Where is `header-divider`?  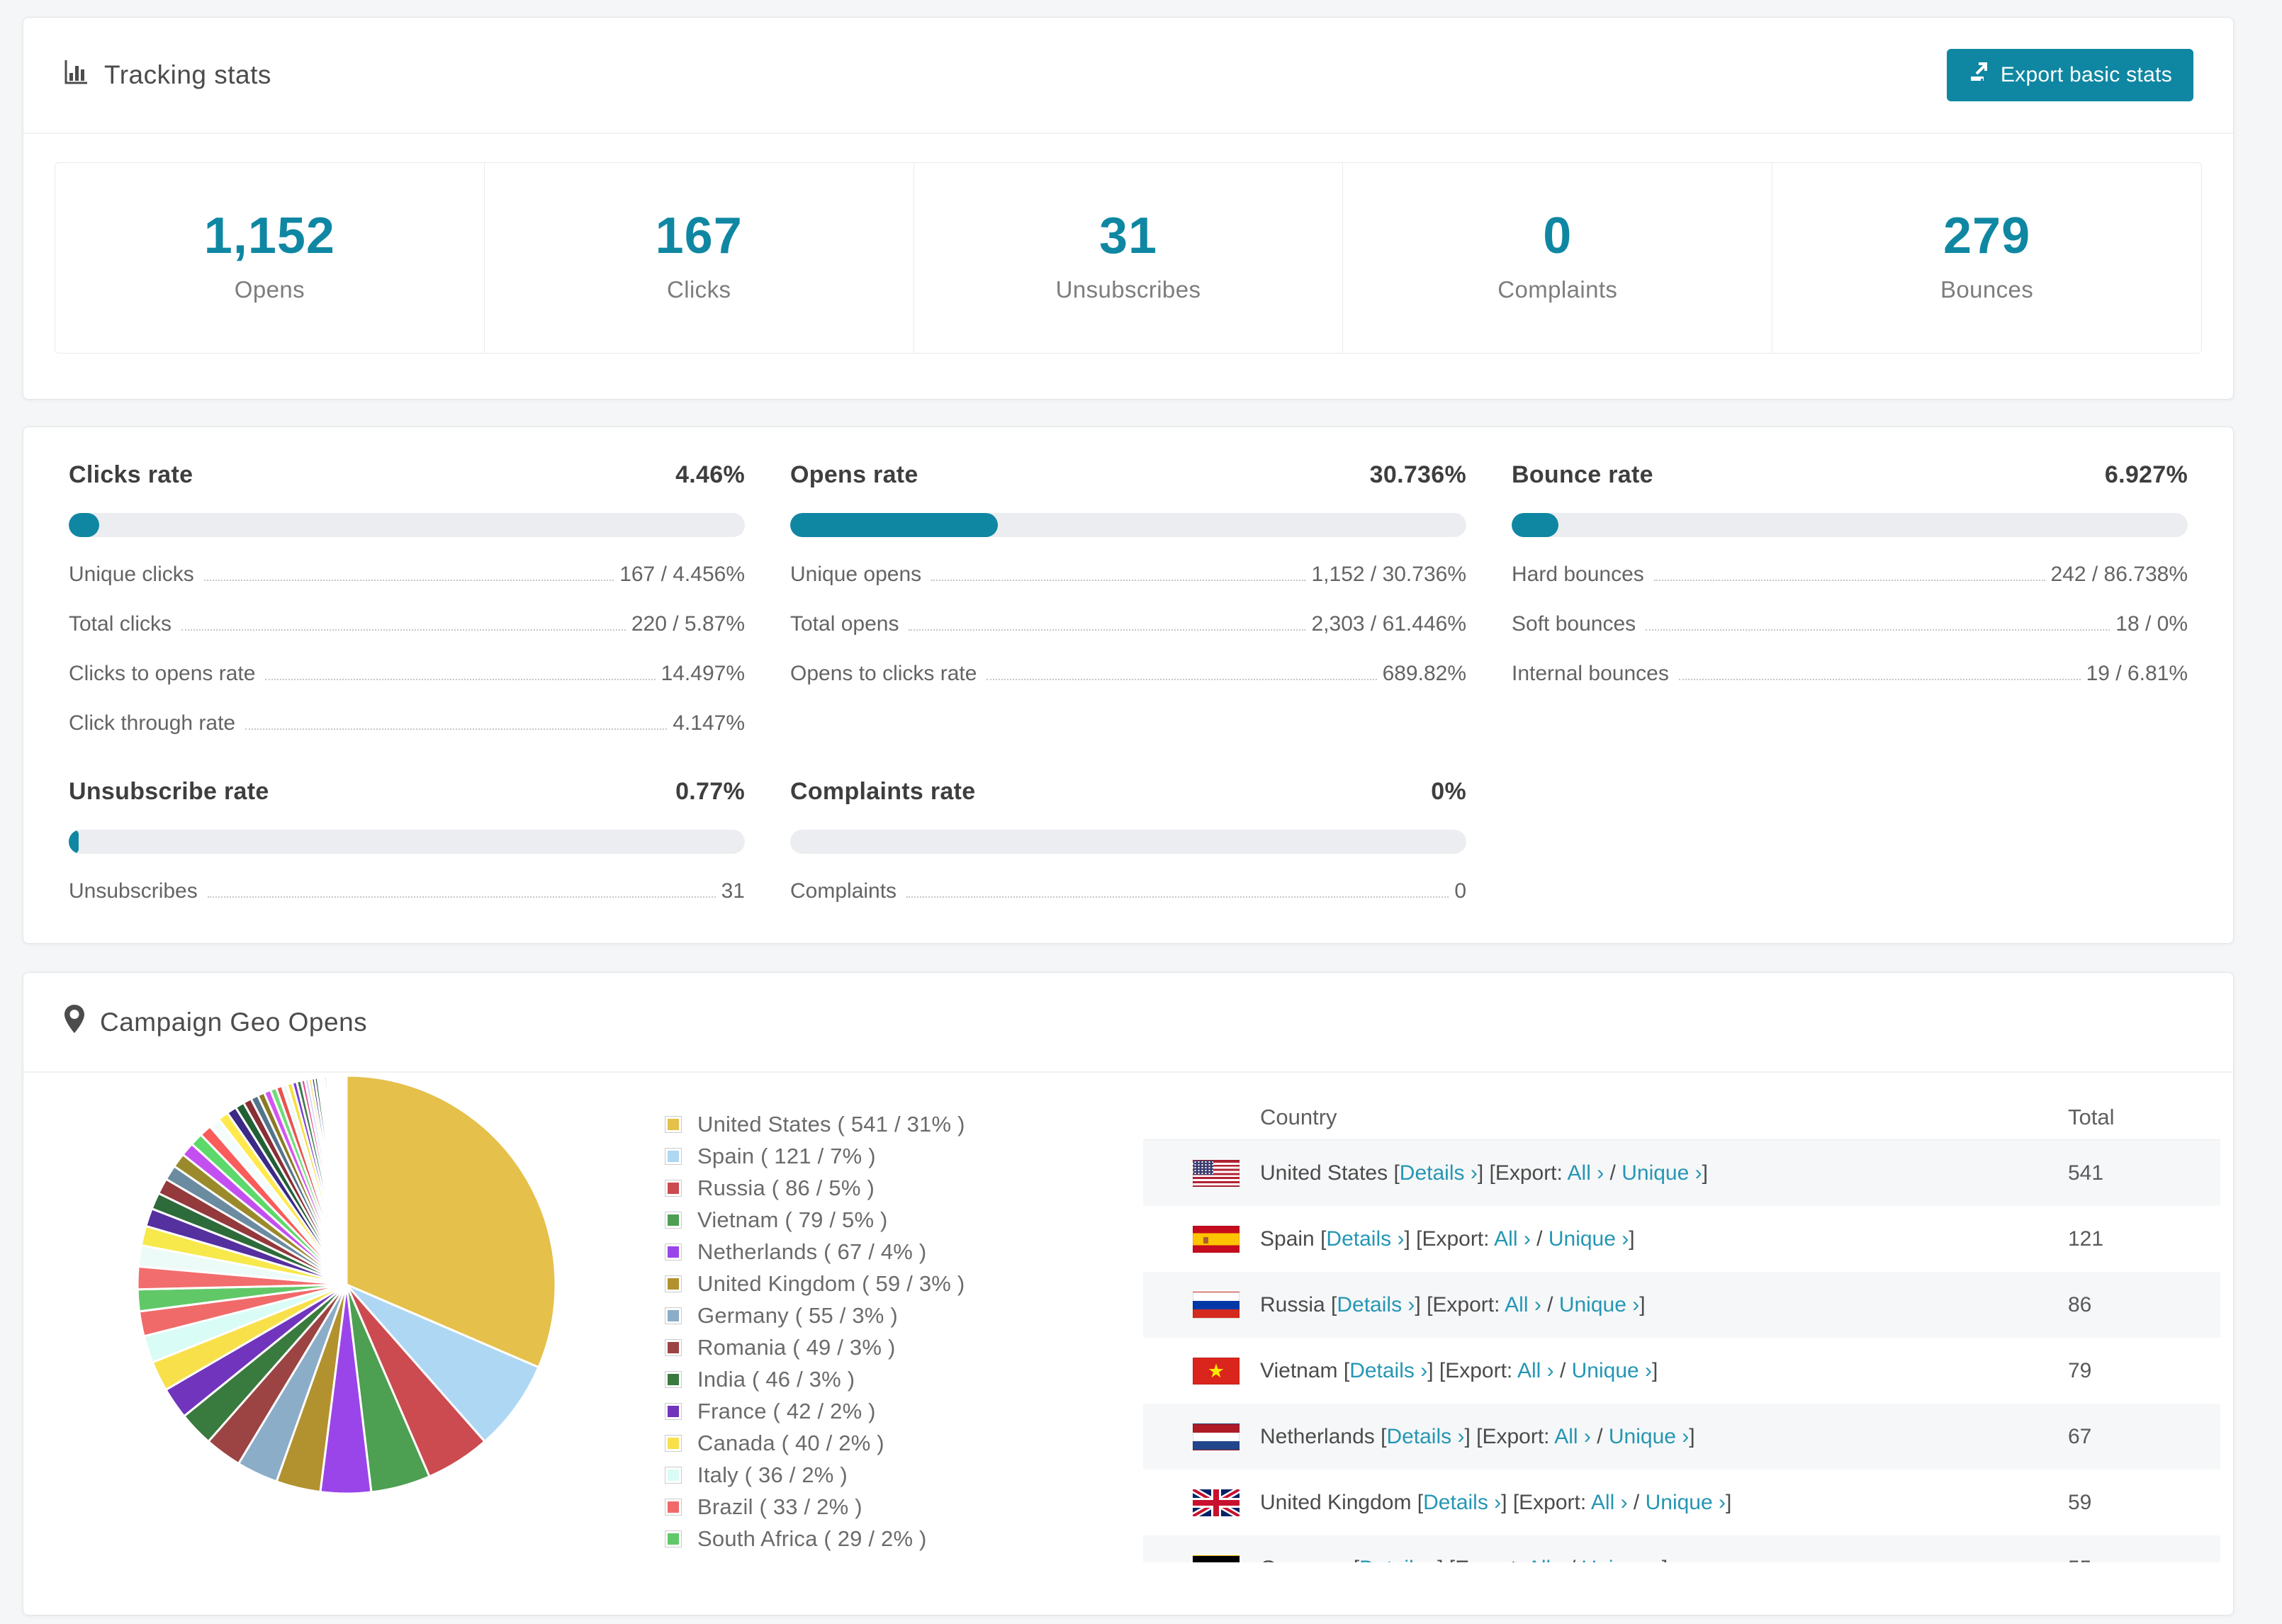
header-divider is located at coordinates (1128, 133).